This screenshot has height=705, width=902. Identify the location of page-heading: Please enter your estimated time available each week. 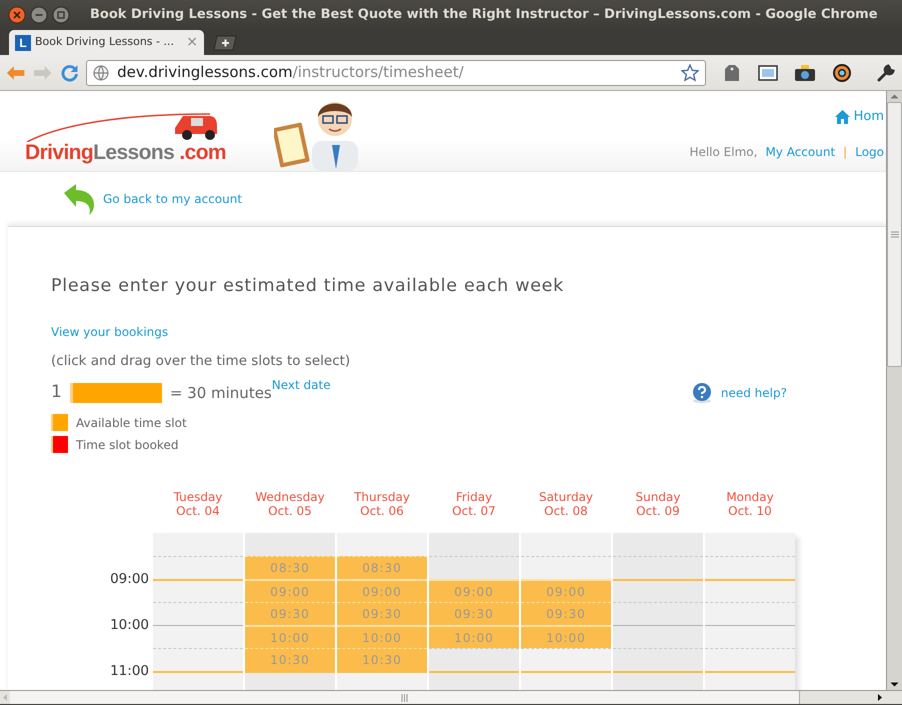
(308, 286).